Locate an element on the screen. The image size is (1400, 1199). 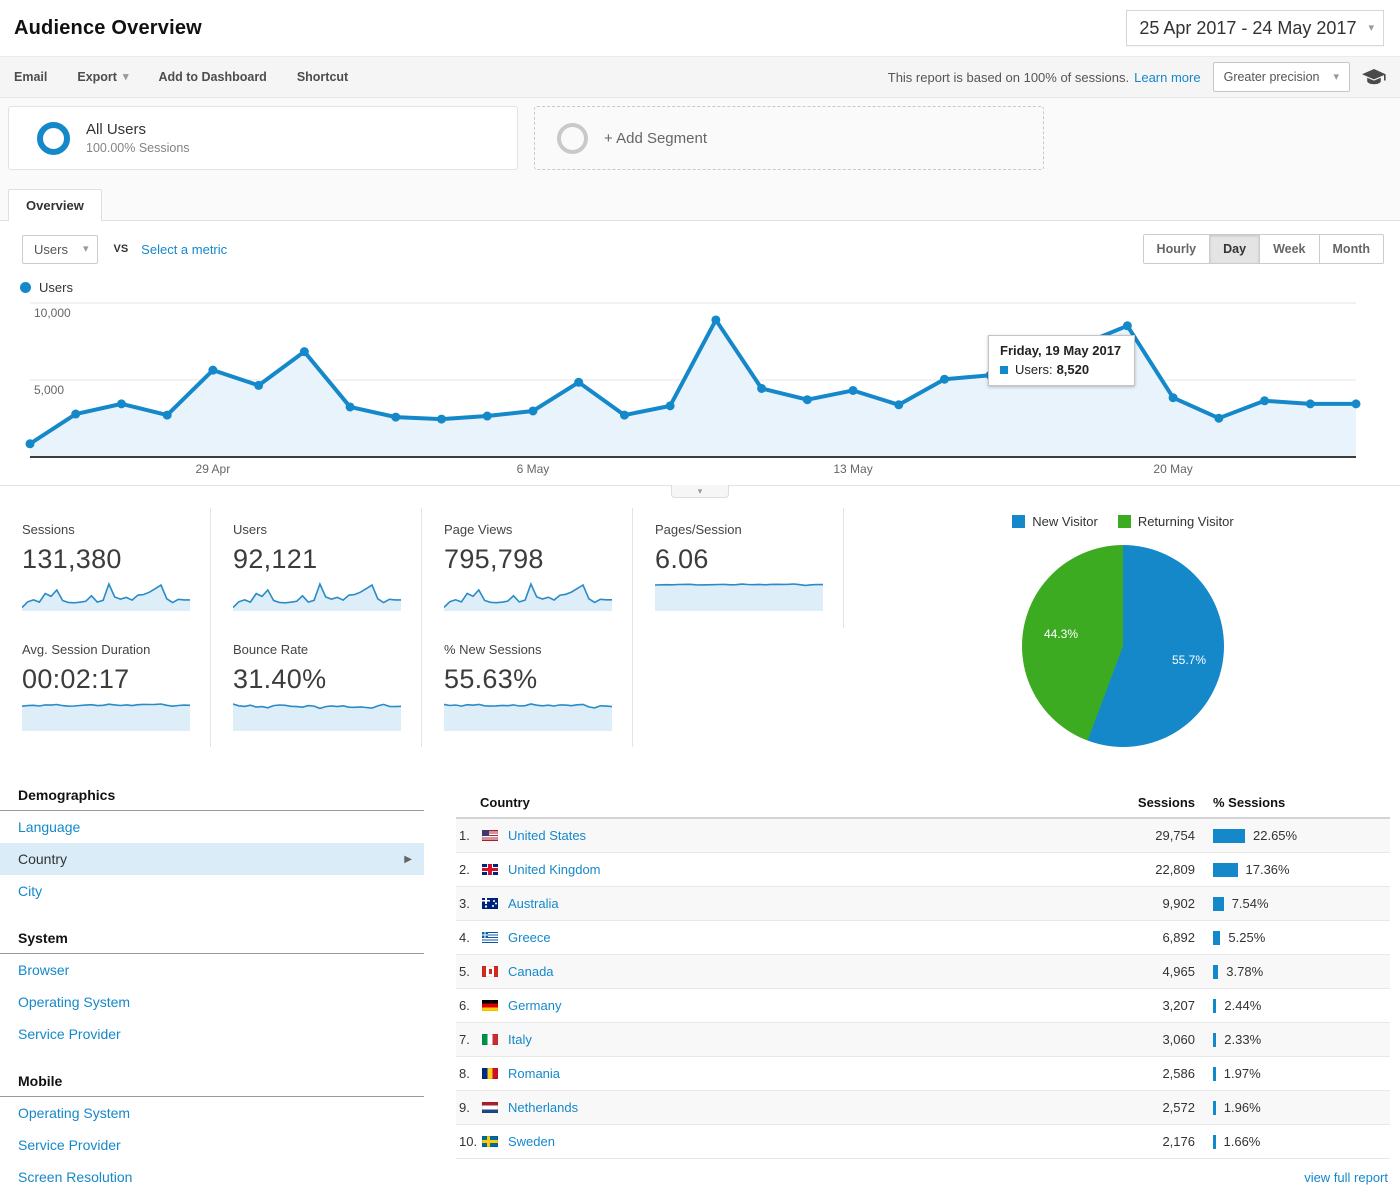
row-rank: 8. is located at coordinates (464, 1073).